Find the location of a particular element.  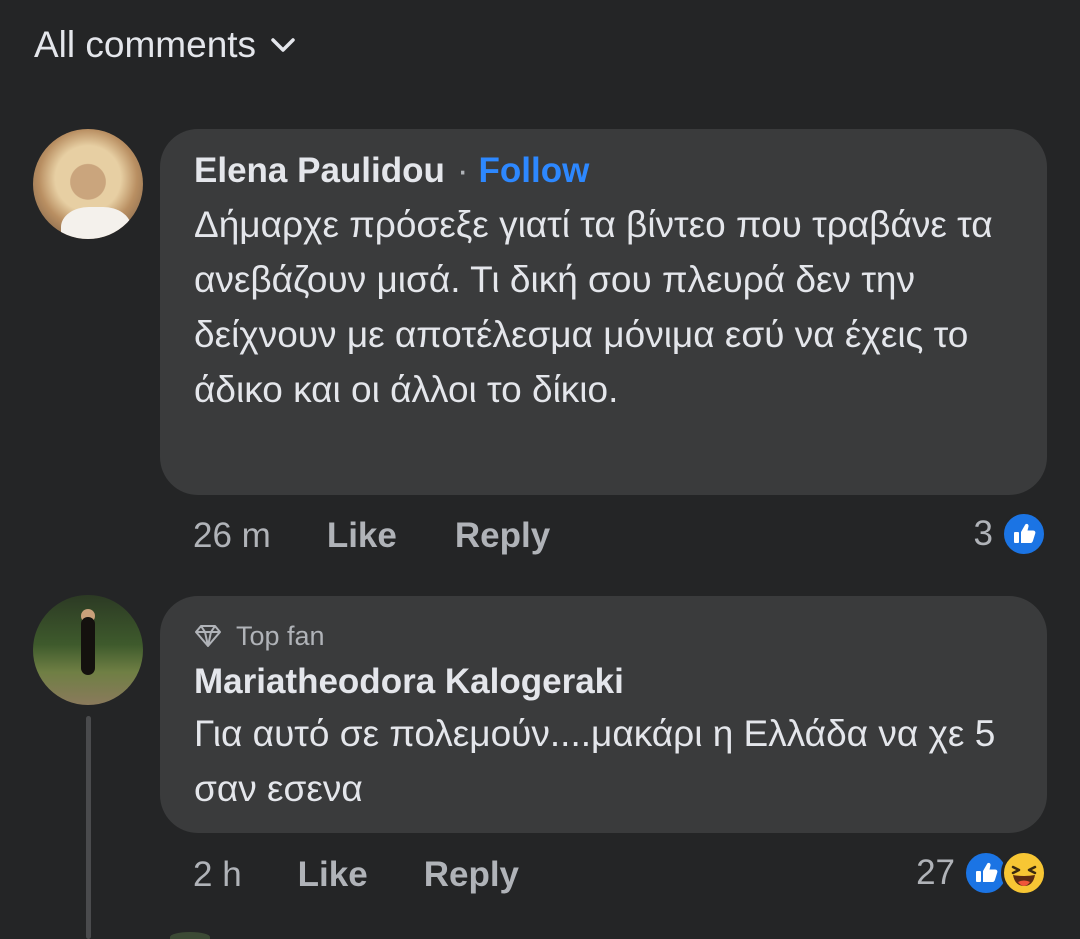

comment-header: Mariatheodora Kalogeraki is located at coordinates (605, 682).